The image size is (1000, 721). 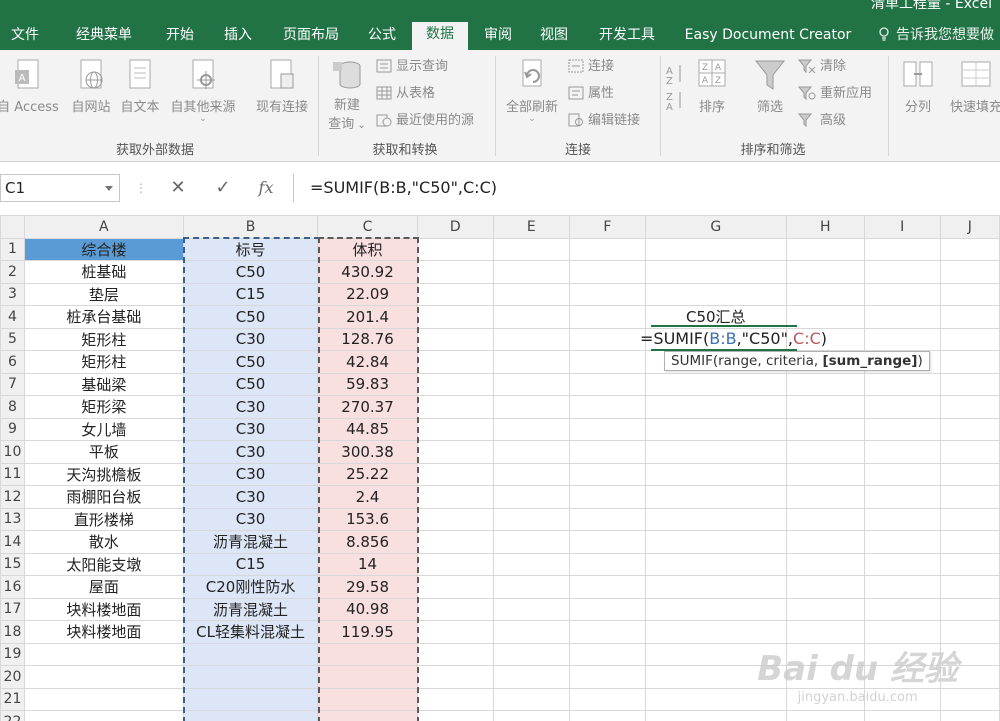 What do you see at coordinates (918, 86) in the screenshot?
I see `text-to-columns-button: 分列` at bounding box center [918, 86].